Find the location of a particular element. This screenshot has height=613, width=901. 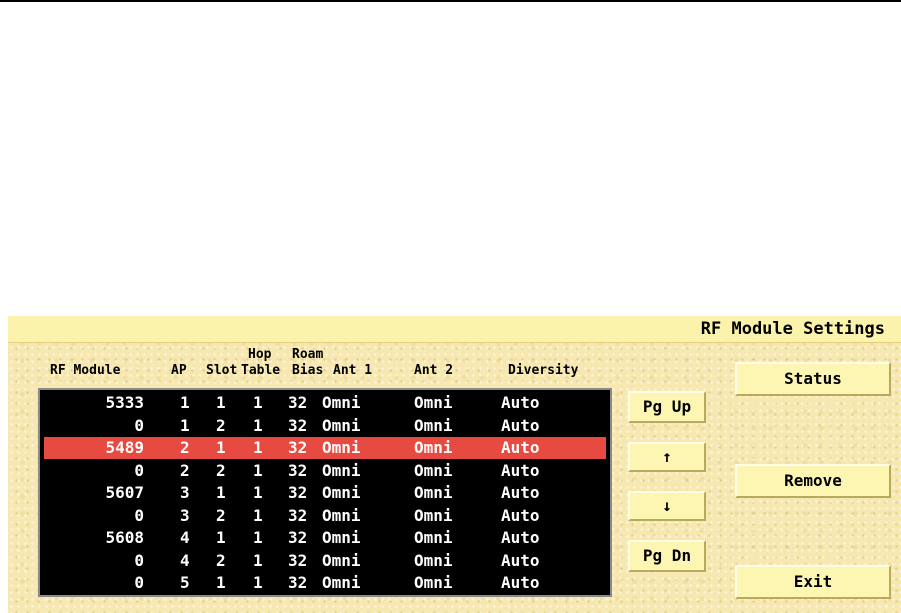

cell-rf-module: 5489 is located at coordinates (124, 447).